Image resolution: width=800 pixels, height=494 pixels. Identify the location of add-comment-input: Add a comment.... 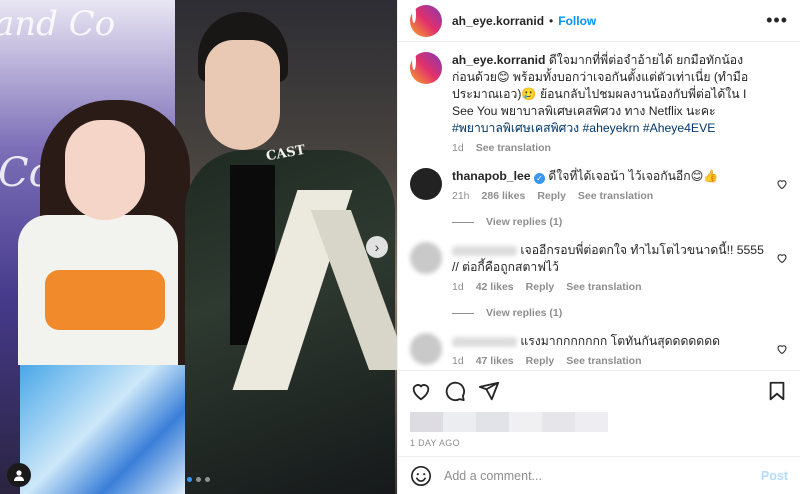
(602, 476).